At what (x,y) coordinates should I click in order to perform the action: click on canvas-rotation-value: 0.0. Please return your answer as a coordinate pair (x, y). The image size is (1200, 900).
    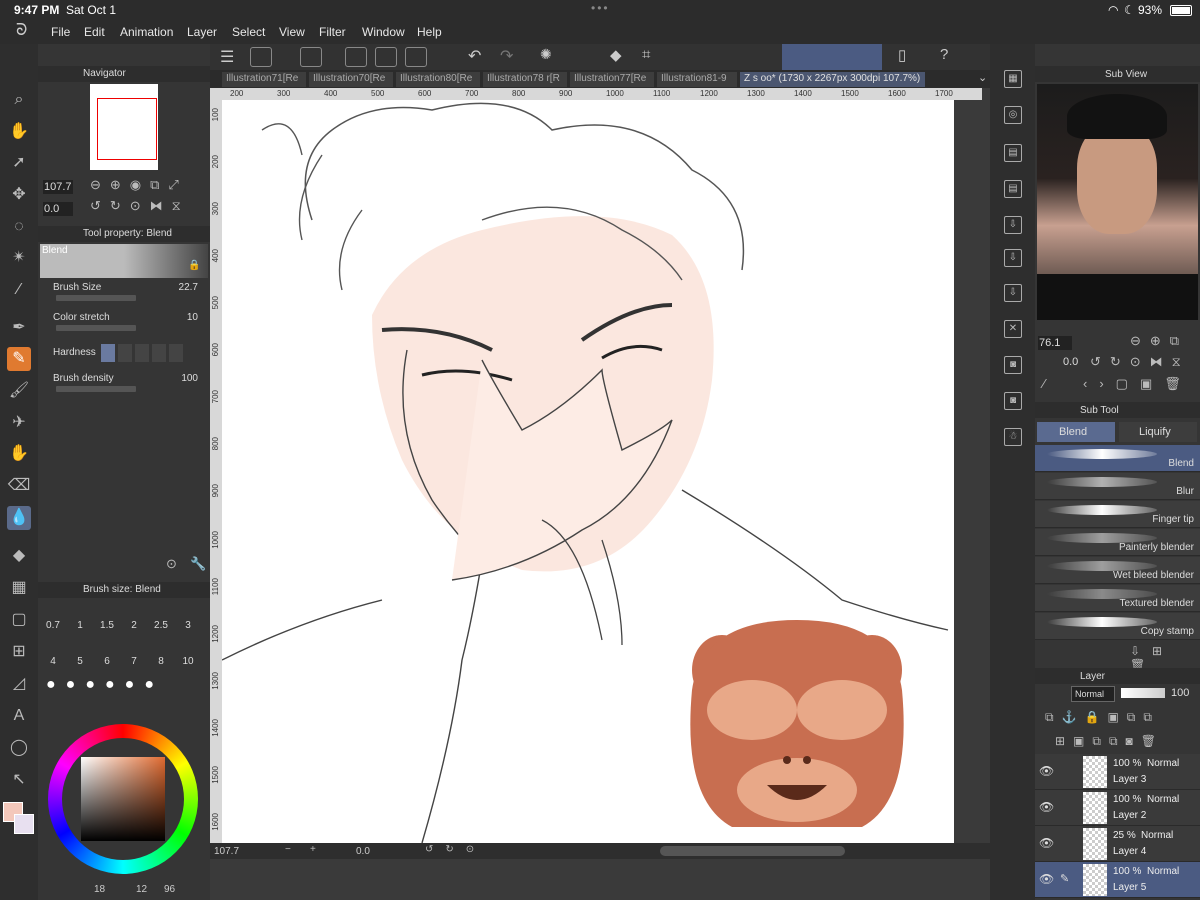
    Looking at the image, I should click on (363, 851).